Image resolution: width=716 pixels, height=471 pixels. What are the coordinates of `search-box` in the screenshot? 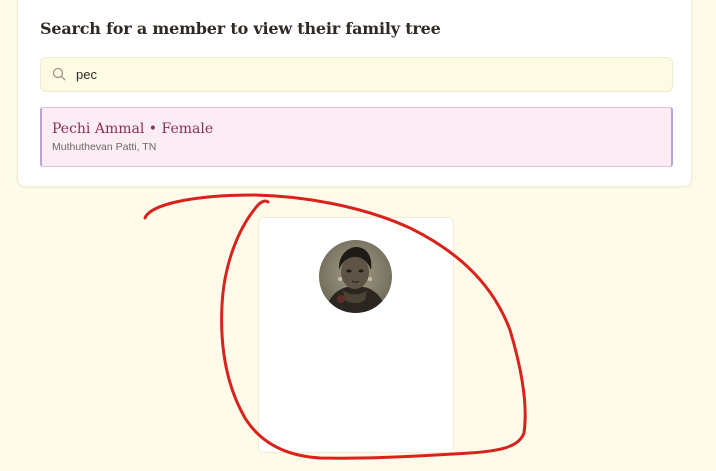 It's located at (356, 74).